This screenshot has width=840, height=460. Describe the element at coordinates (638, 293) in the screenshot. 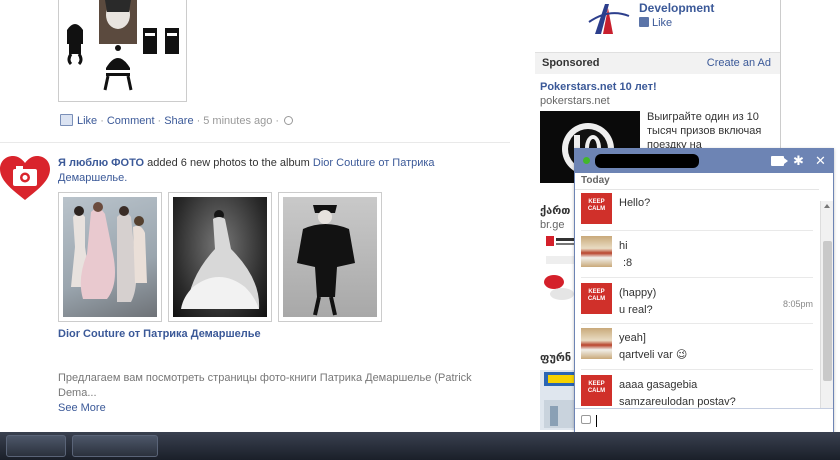

I see `message-text: (happy)` at that location.